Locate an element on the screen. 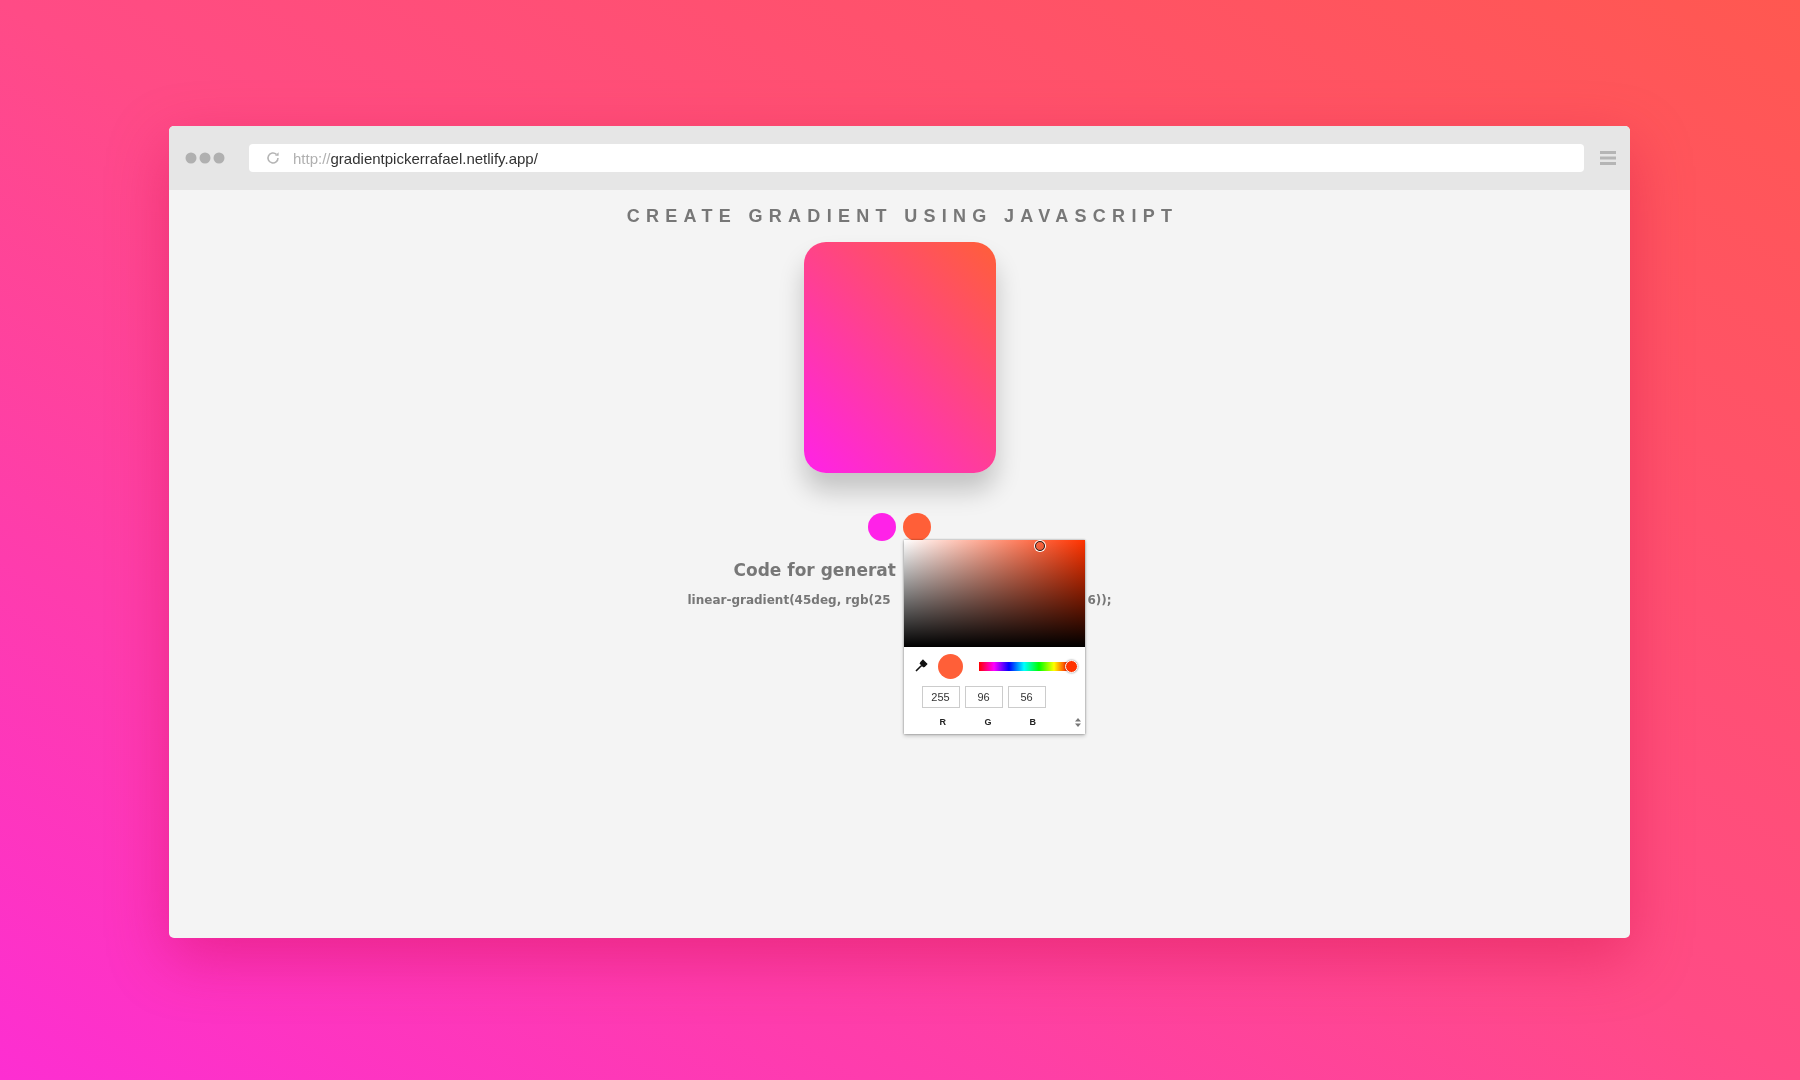 This screenshot has width=1800, height=1080. saturation-area is located at coordinates (994, 593).